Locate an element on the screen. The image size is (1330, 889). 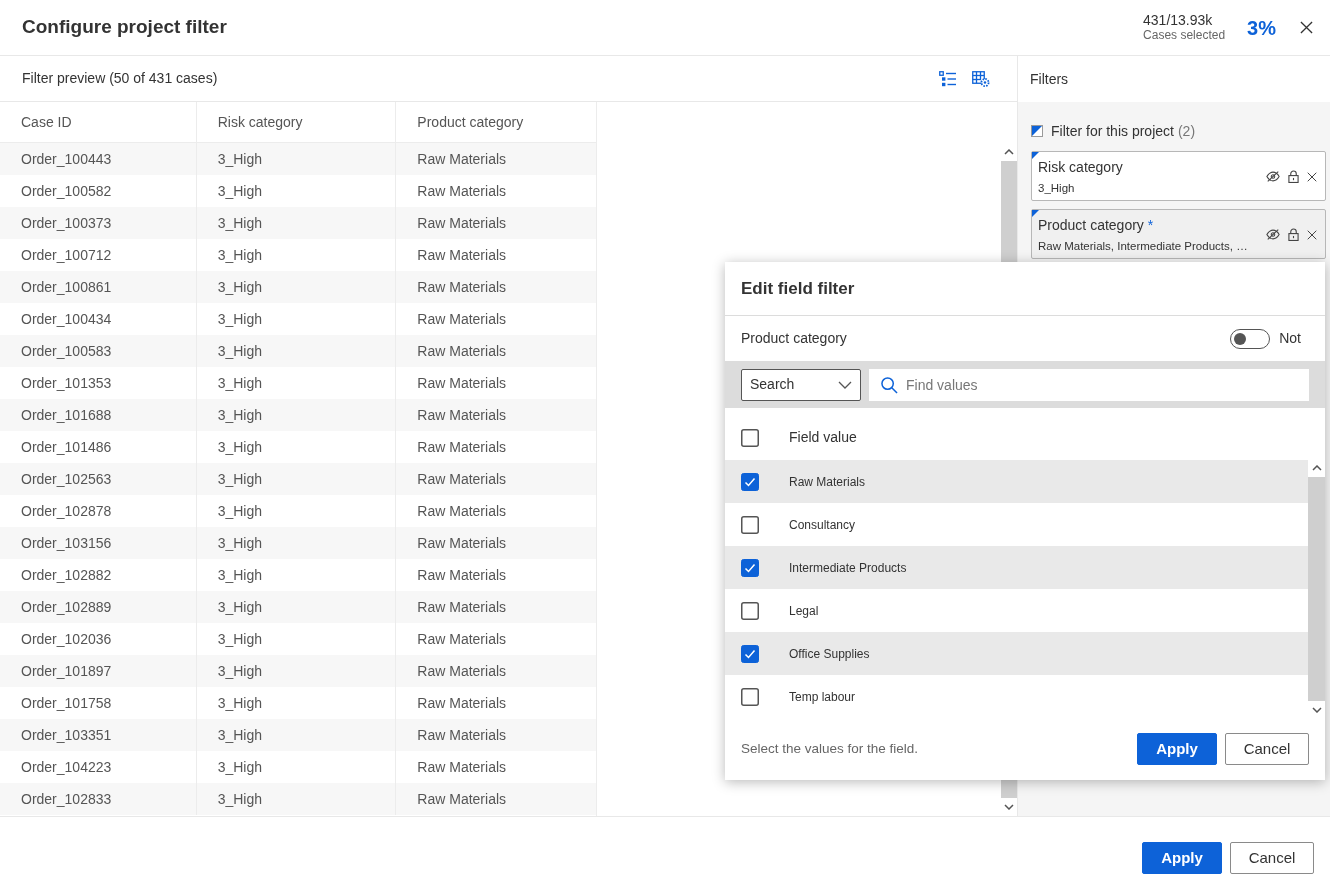
table-cell: Order_103156 is located at coordinates (98, 543).